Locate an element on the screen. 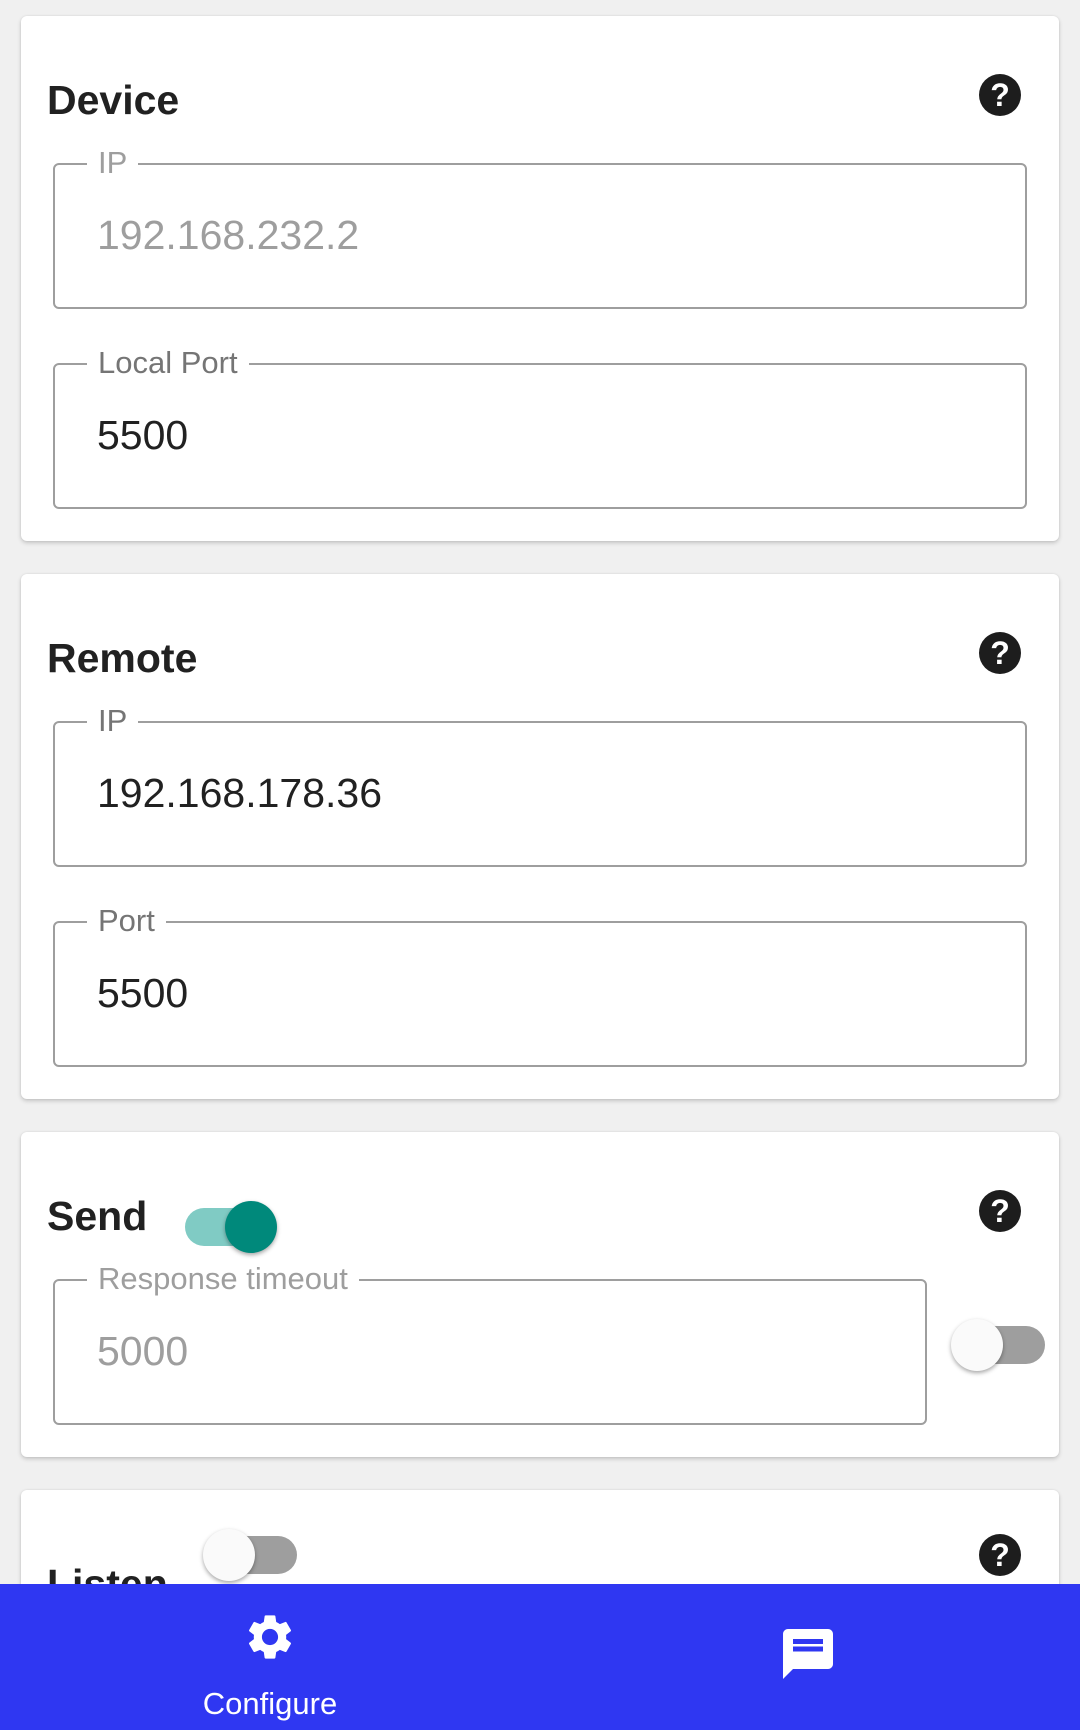  response-timeout-toggle-thumb is located at coordinates (977, 1345).